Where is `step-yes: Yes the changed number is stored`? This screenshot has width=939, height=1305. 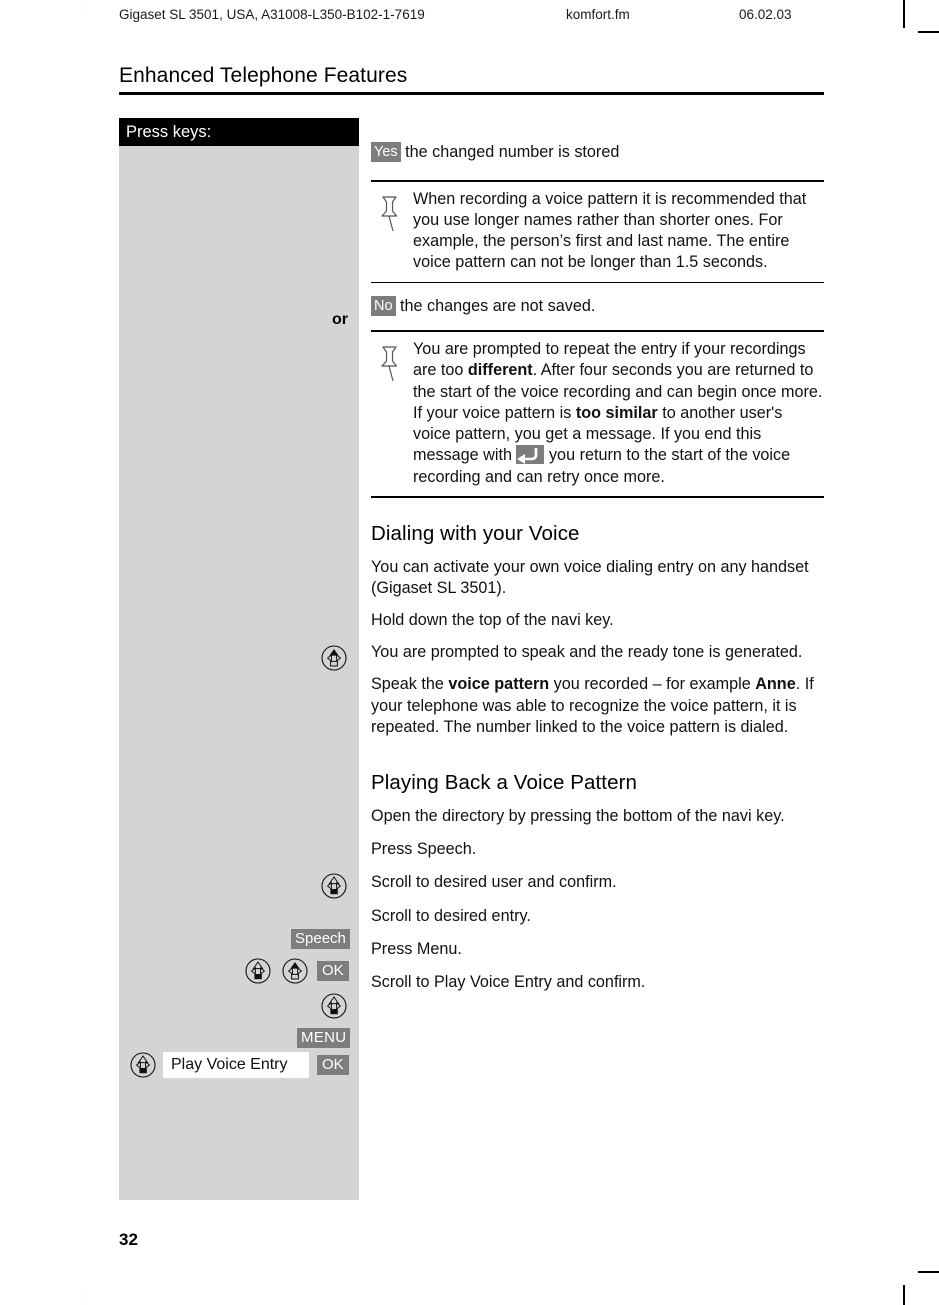
step-yes: Yes the changed number is stored is located at coordinates (597, 149).